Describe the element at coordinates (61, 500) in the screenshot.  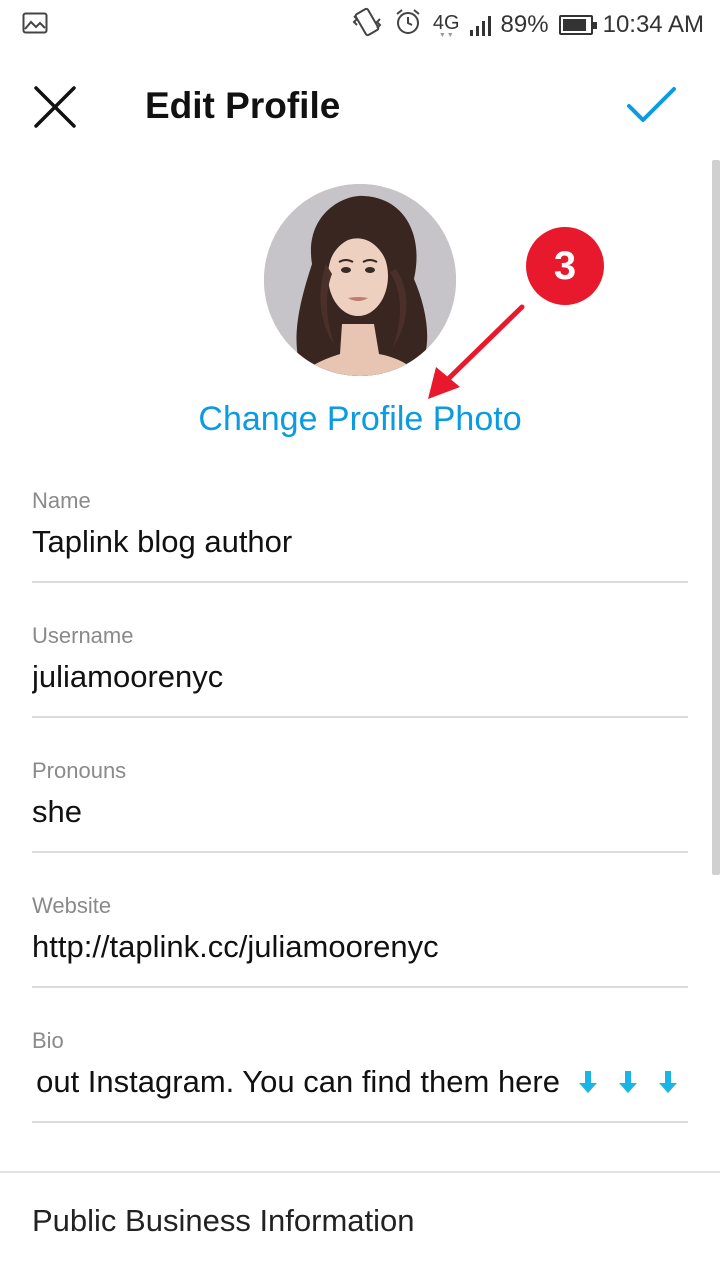
I see `name-label: Name` at that location.